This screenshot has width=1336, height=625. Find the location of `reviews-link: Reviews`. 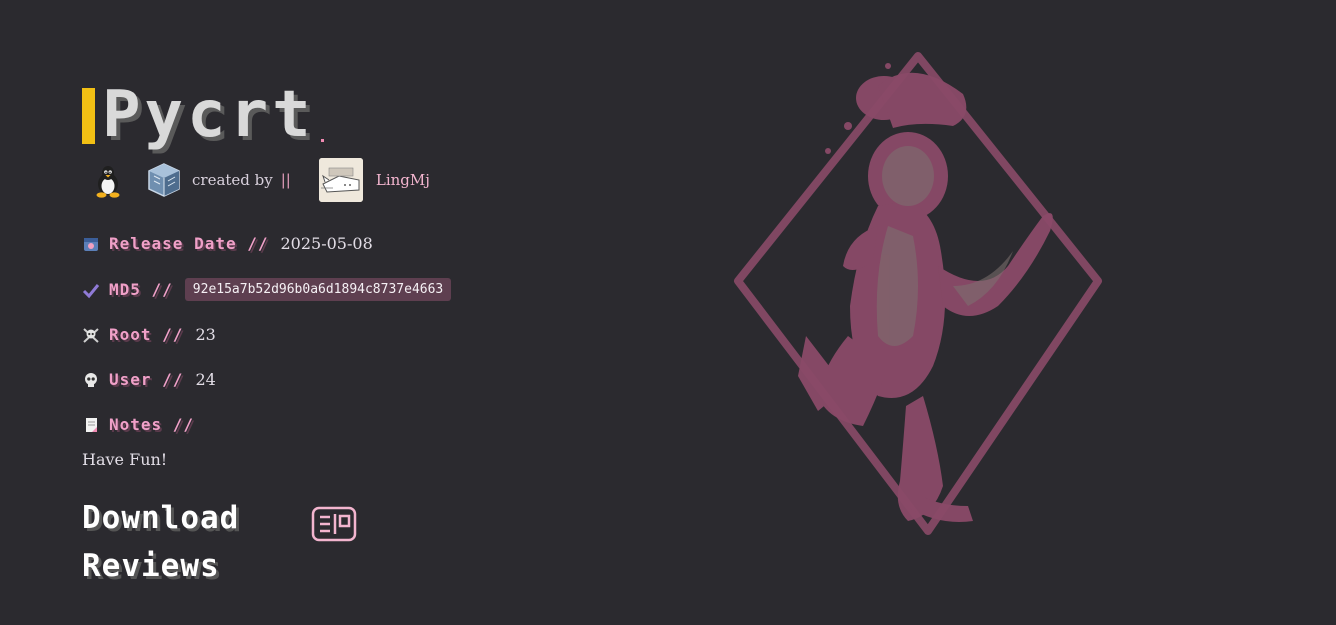

reviews-link: Reviews is located at coordinates (151, 566).